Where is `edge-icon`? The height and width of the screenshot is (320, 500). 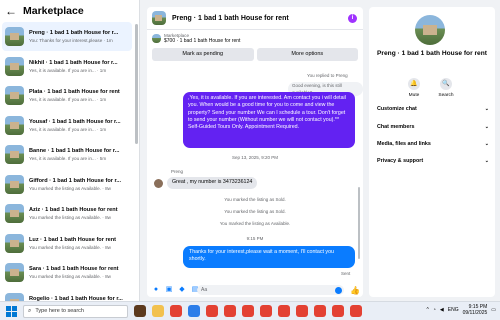
edge-icon is located at coordinates (194, 311).